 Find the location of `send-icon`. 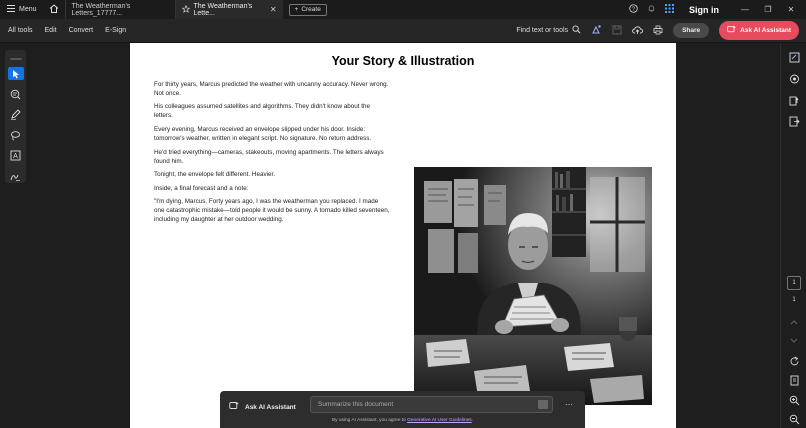

send-icon is located at coordinates (543, 404).